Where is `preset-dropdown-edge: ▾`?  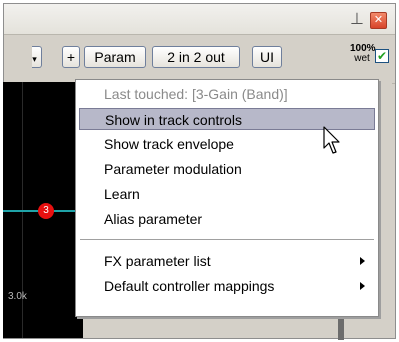 preset-dropdown-edge: ▾ is located at coordinates (37, 57).